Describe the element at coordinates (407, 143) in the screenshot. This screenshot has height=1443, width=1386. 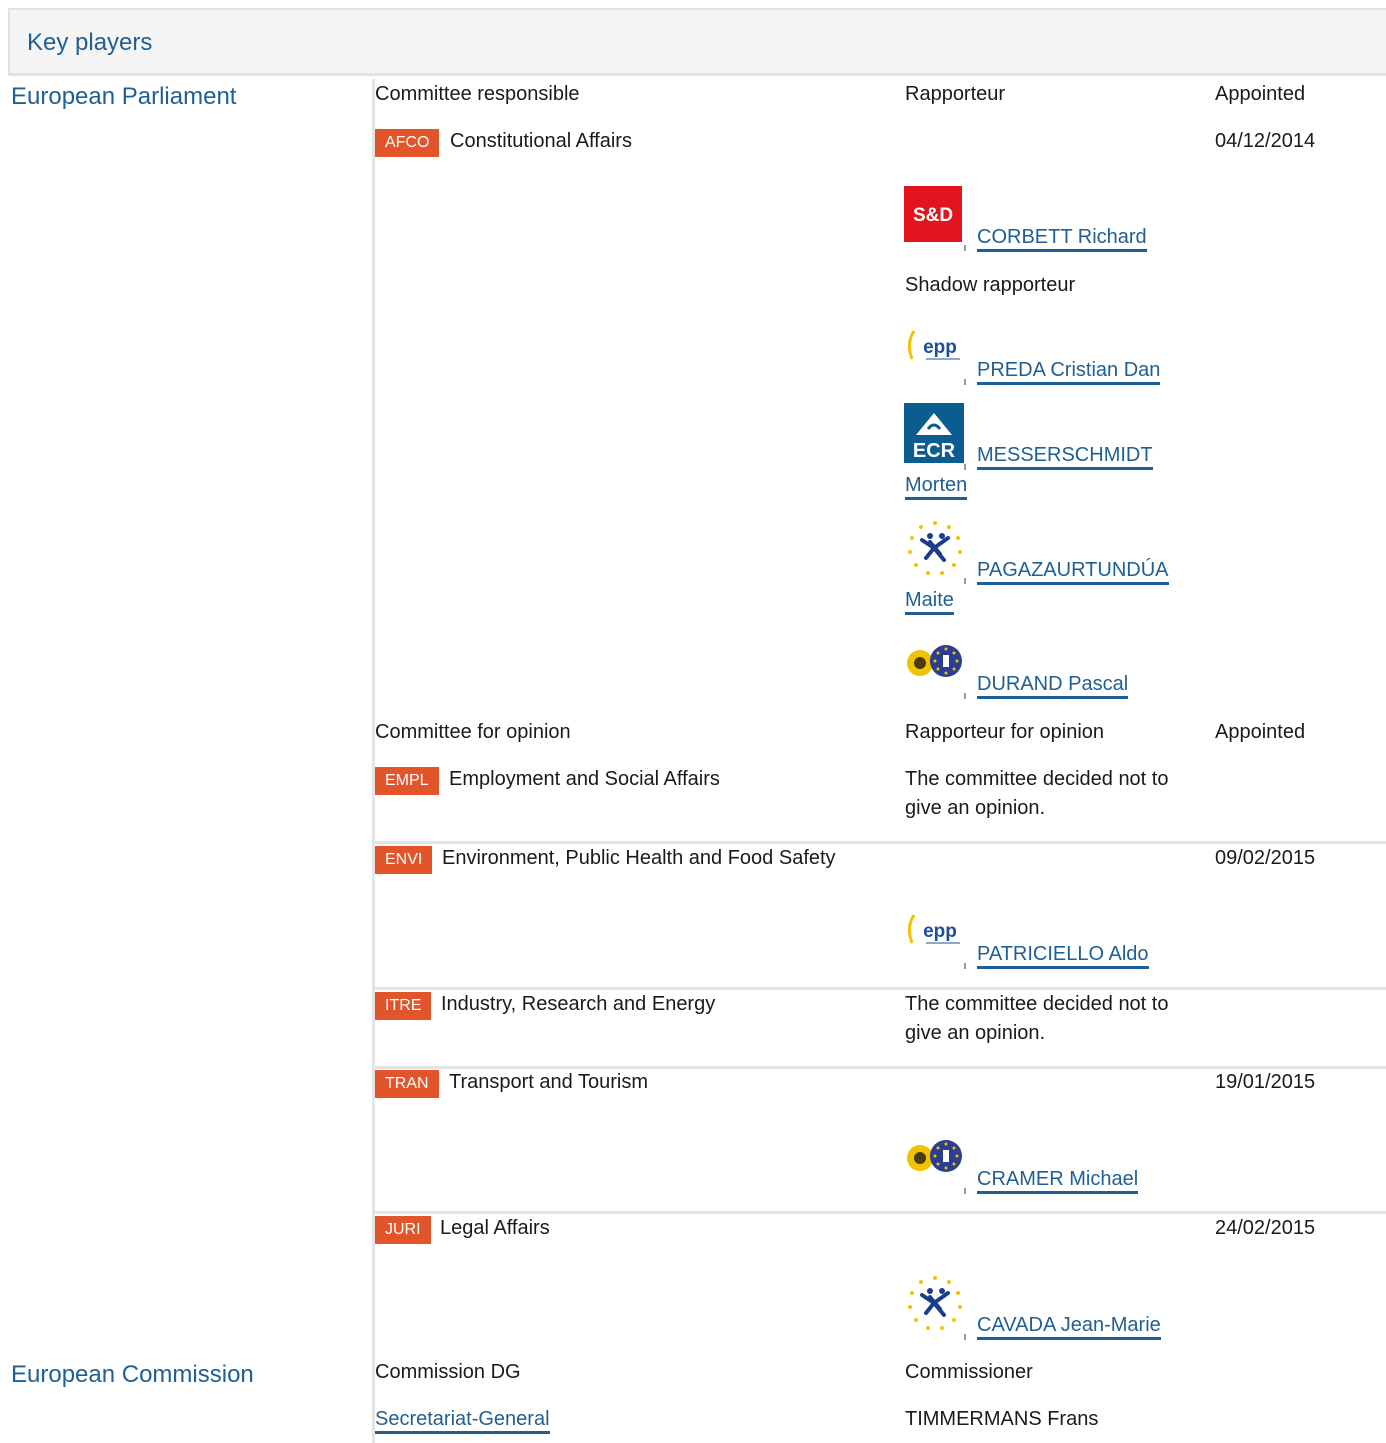
I see `committee-badge-afco: AFCO` at that location.